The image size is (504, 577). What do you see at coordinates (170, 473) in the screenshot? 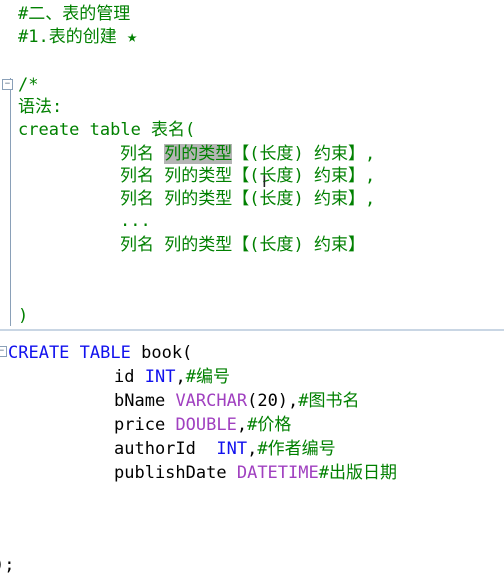
I see `column-name: publishDate` at bounding box center [170, 473].